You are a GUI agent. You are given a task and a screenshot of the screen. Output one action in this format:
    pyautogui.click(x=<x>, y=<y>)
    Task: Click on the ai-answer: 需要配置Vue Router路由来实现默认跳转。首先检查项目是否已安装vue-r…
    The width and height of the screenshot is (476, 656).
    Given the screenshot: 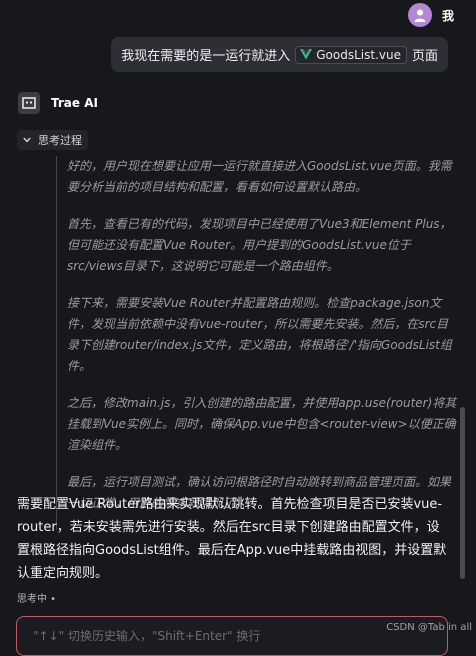 What is the action you would take?
    pyautogui.click(x=232, y=539)
    